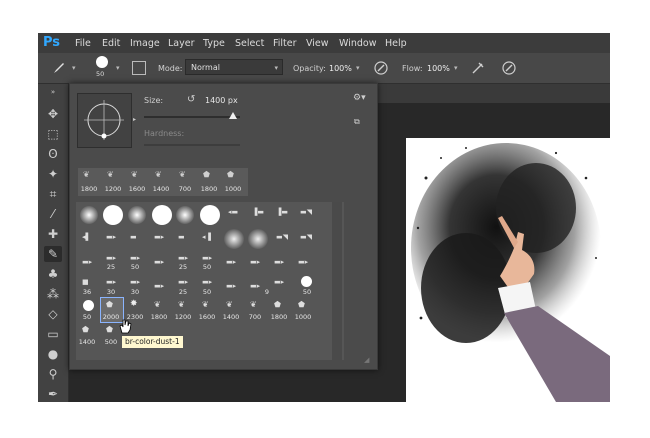 The height and width of the screenshot is (438, 650). I want to click on flow-value: 100%, so click(438, 68).